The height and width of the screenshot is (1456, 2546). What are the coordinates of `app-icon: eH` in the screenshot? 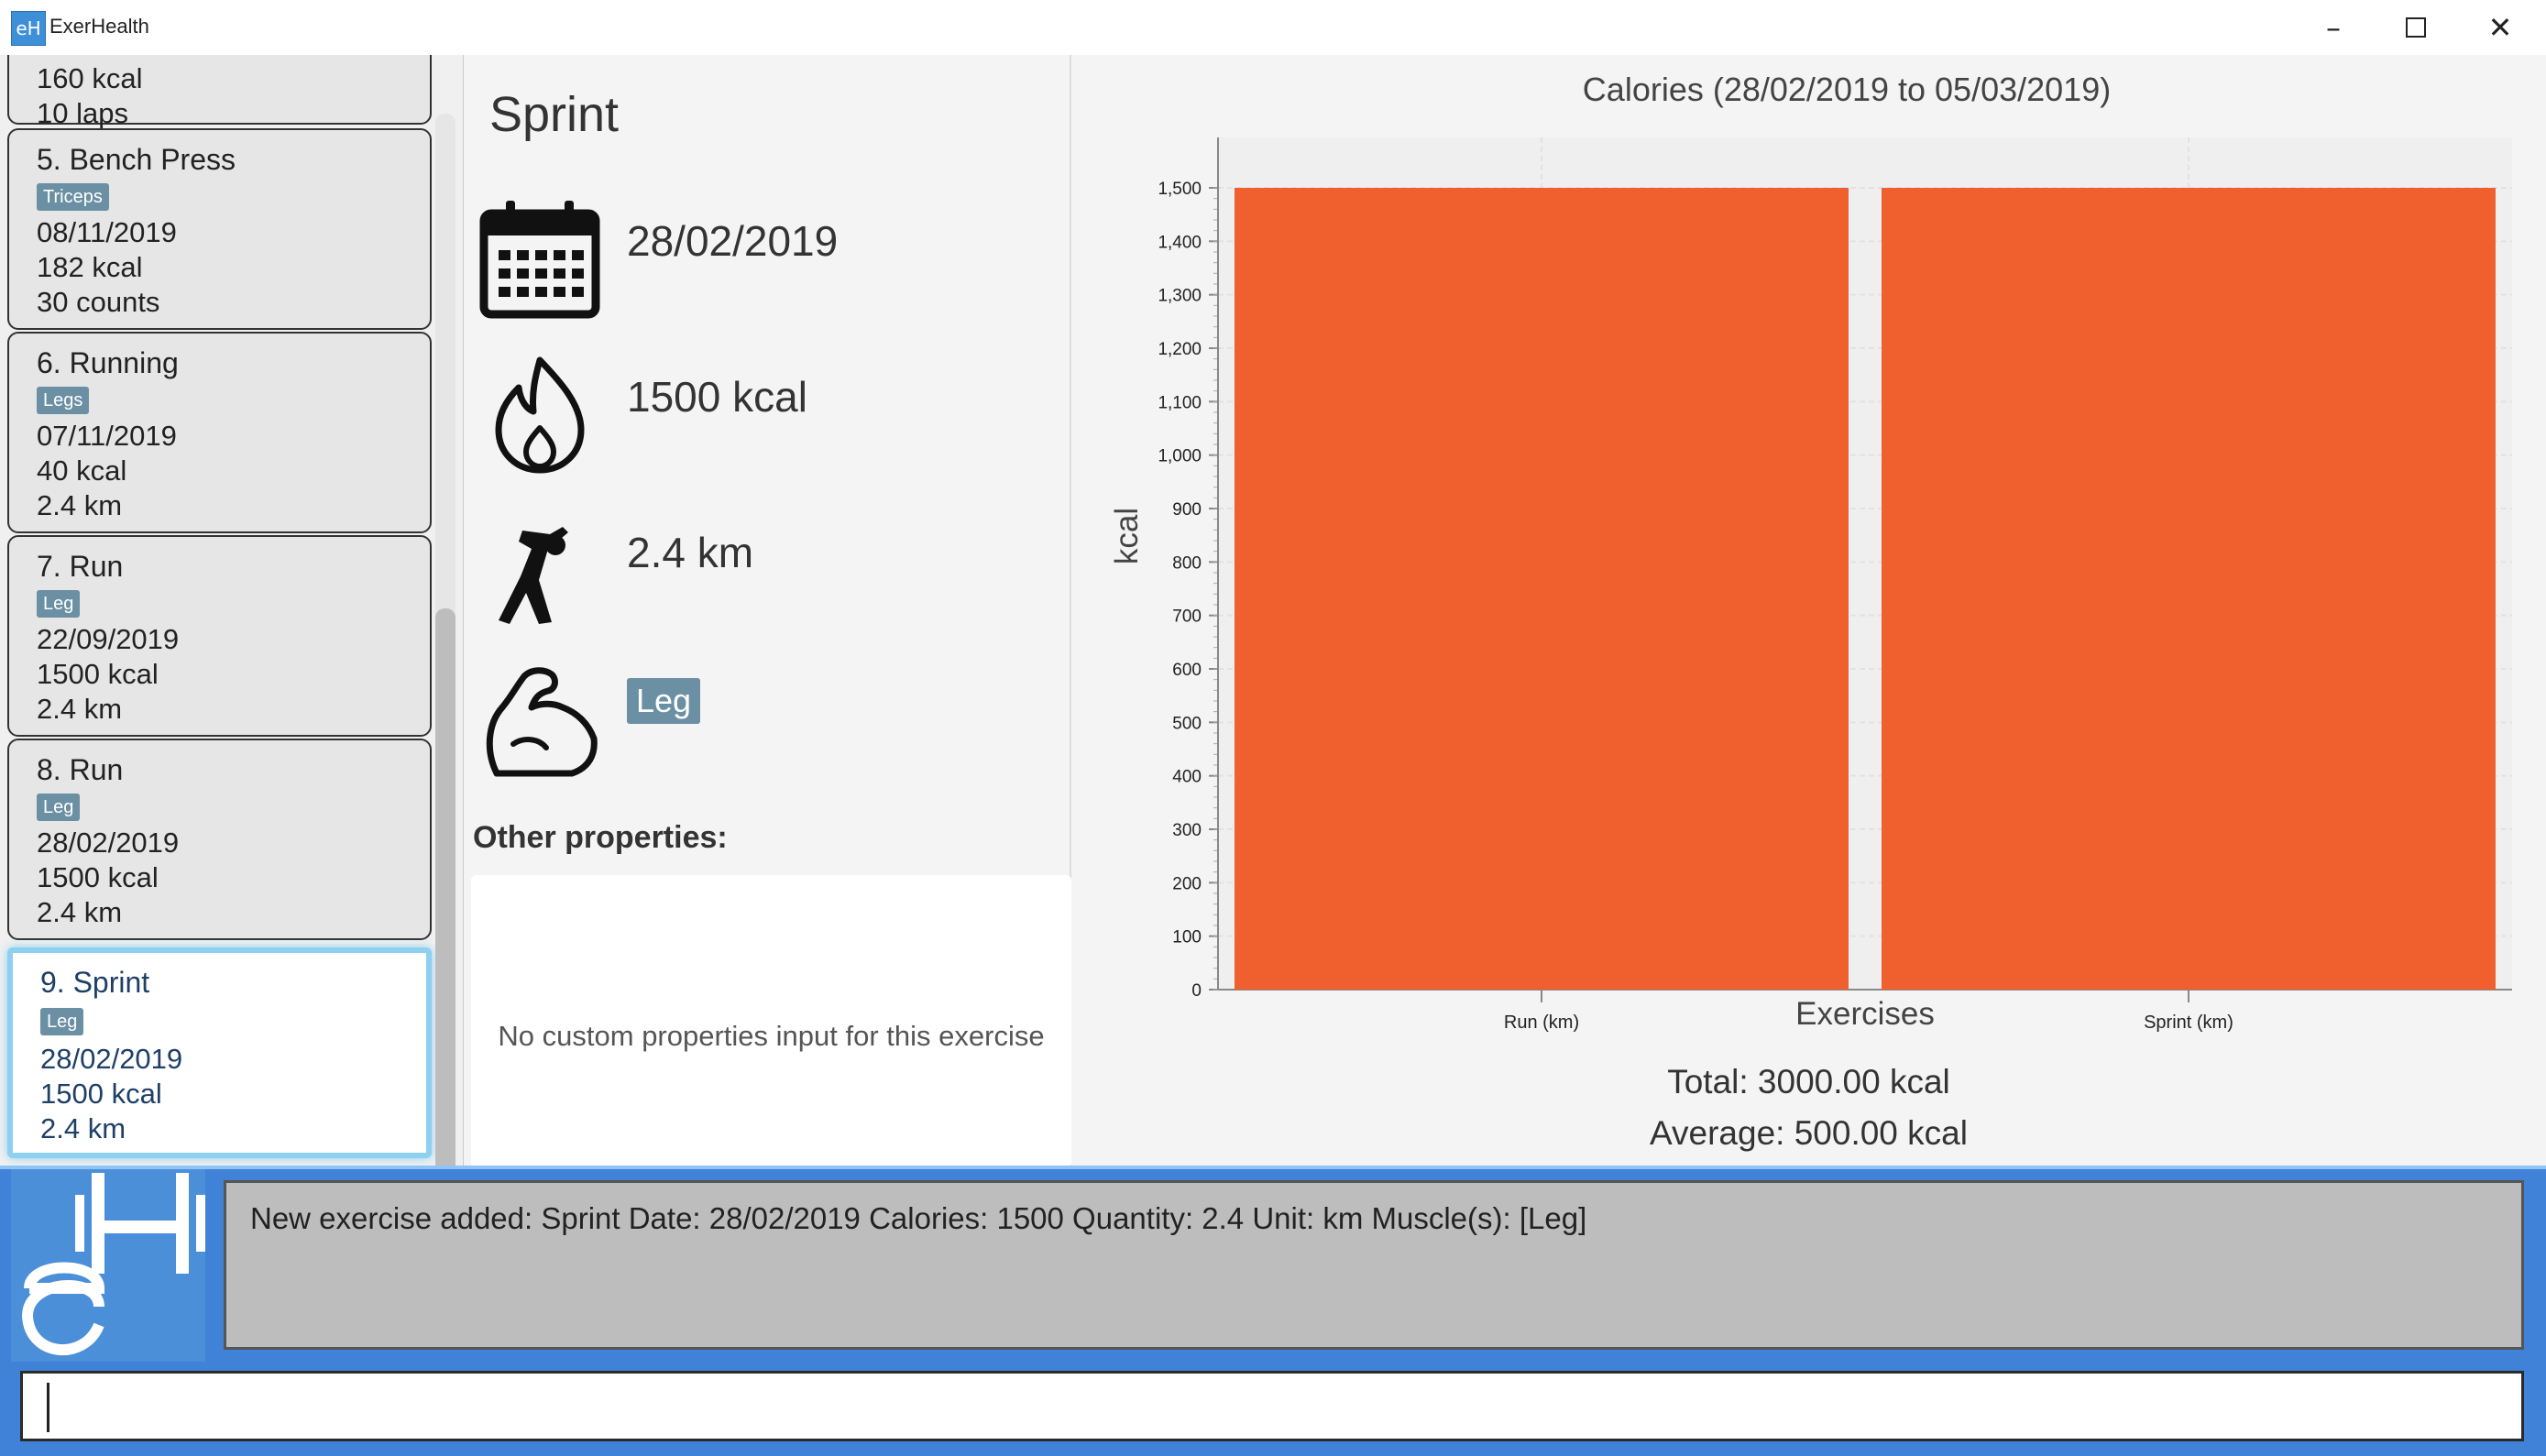 It's located at (29, 28).